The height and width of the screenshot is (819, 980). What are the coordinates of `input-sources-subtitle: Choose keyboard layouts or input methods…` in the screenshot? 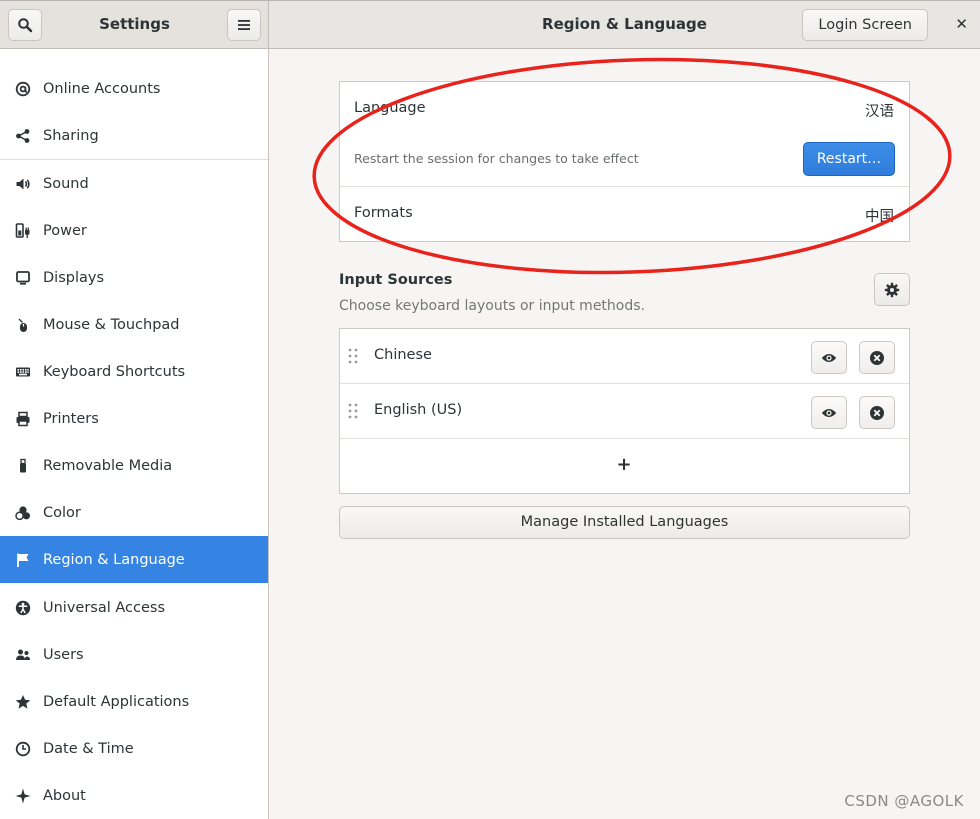 It's located at (492, 306).